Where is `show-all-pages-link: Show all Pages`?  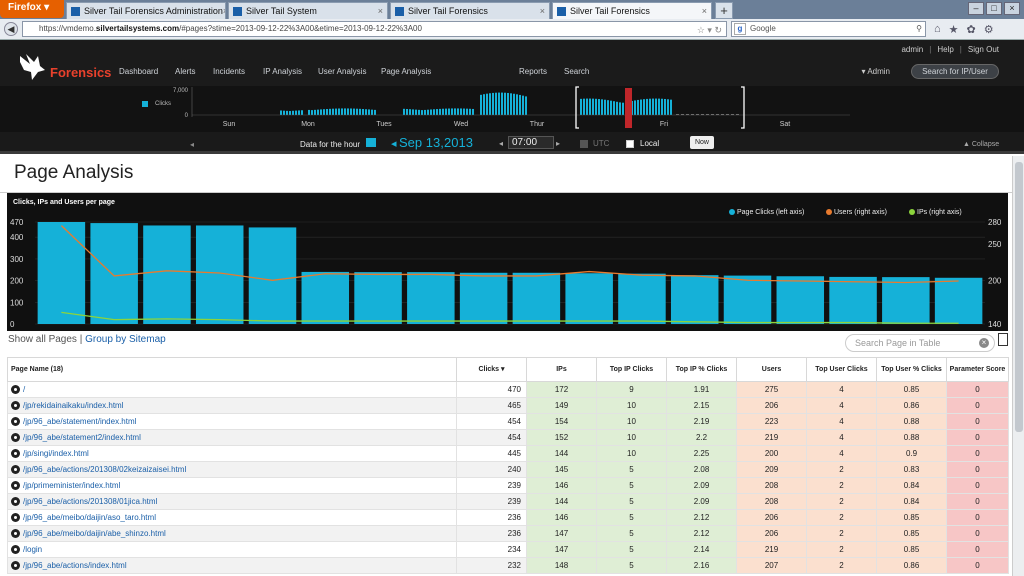 show-all-pages-link: Show all Pages is located at coordinates (42, 339).